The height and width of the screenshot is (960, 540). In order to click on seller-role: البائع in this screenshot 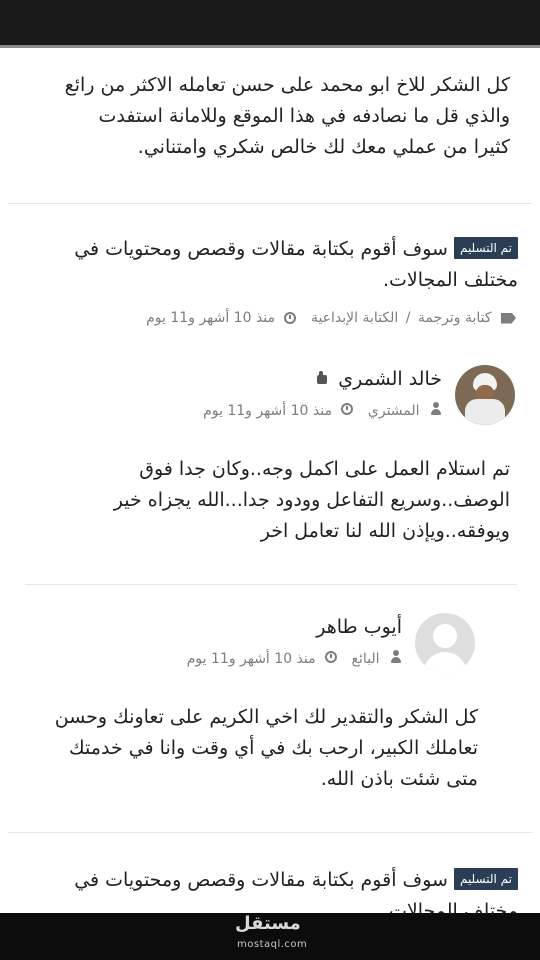, I will do `click(365, 659)`.